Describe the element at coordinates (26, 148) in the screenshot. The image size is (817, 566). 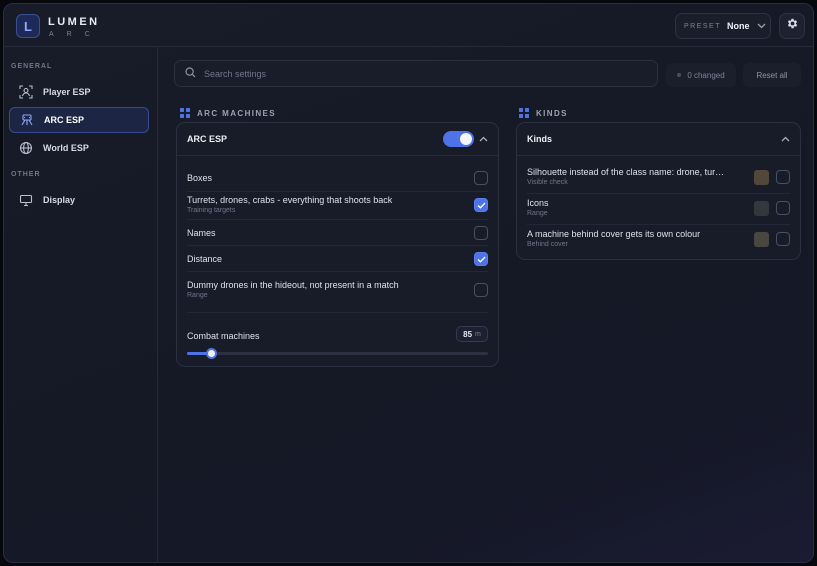
I see `globe-icon` at that location.